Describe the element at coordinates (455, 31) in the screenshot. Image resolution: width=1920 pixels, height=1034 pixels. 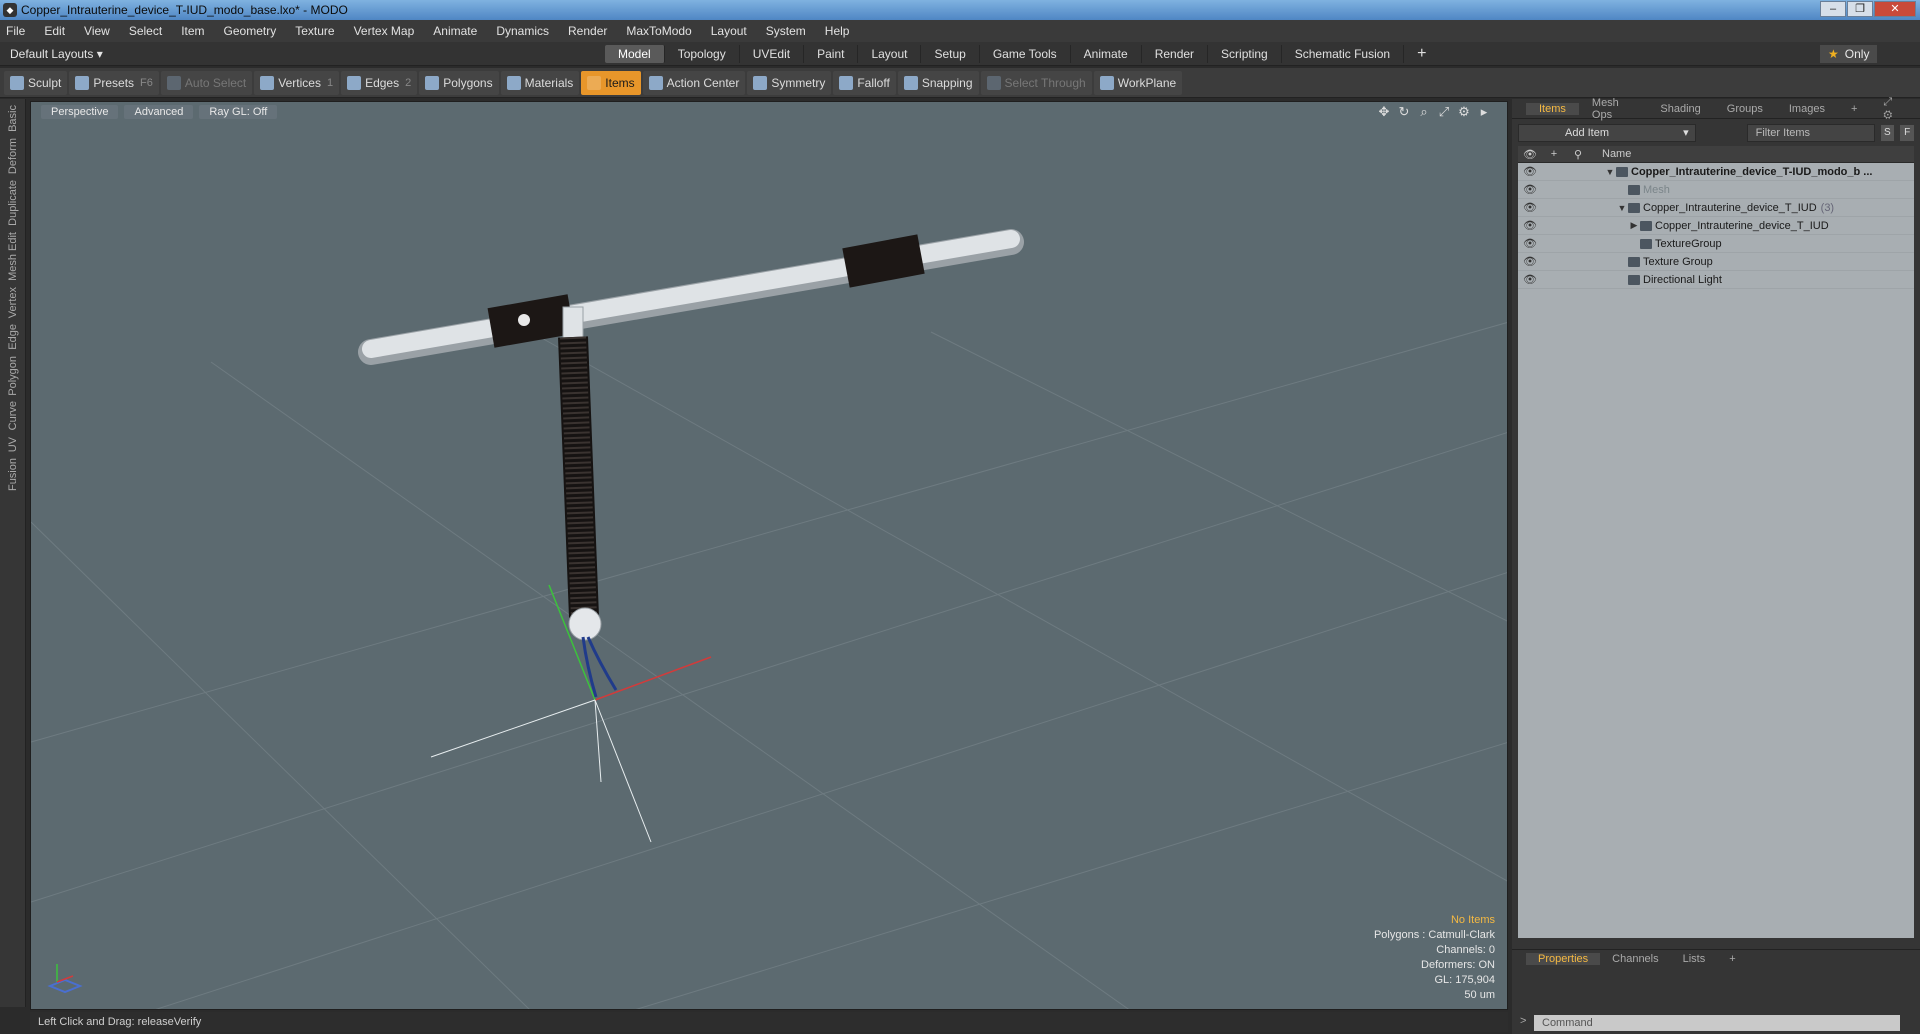
I see `menu-animate: Animate` at that location.